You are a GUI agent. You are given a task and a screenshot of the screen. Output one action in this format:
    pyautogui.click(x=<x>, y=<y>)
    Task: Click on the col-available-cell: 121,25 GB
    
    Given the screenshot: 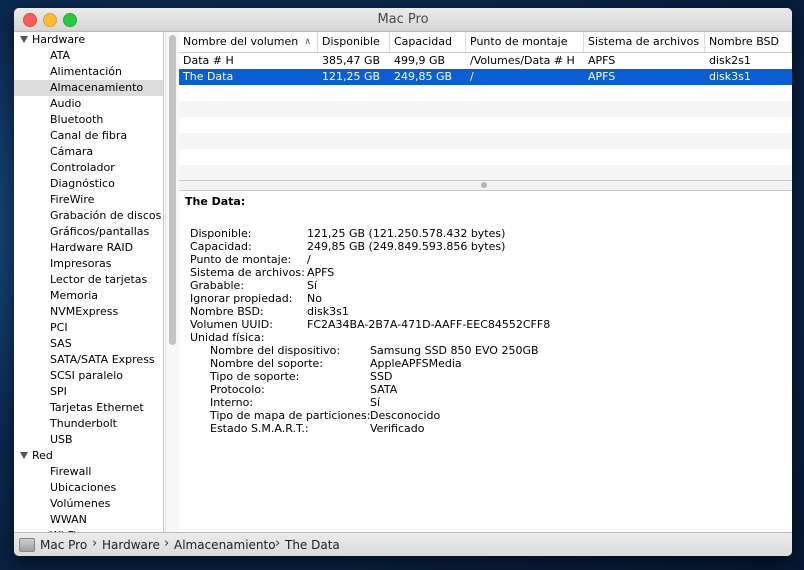 What is the action you would take?
    pyautogui.click(x=351, y=76)
    